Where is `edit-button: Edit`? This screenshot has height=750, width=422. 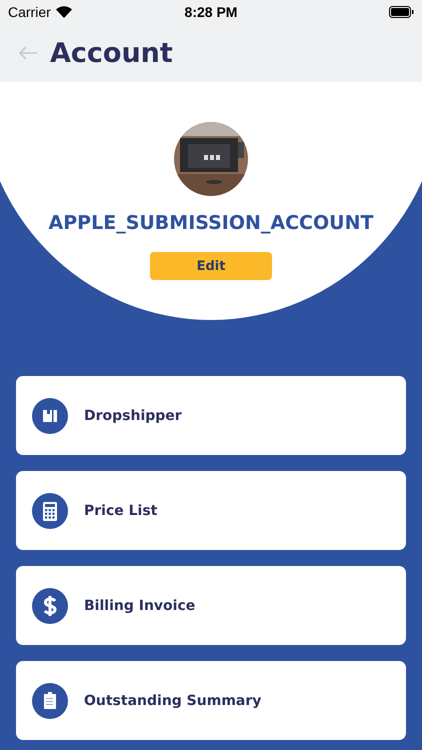 edit-button: Edit is located at coordinates (211, 266).